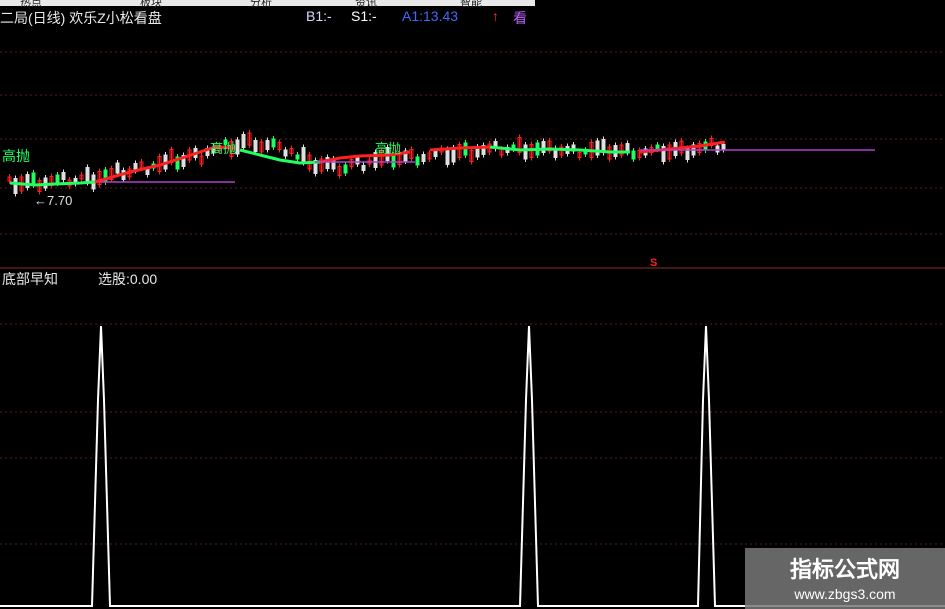  What do you see at coordinates (844, 569) in the screenshot?
I see `watermark-title: 指标公式网` at bounding box center [844, 569].